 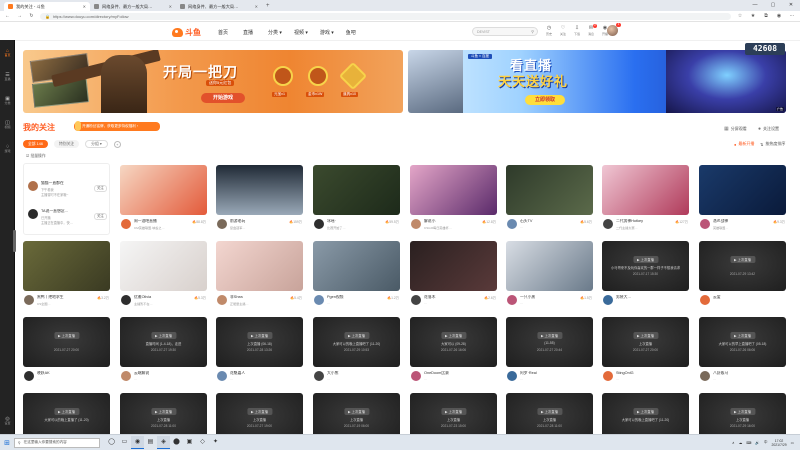 What do you see at coordinates (117, 144) in the screenshot?
I see `add-group-button: +` at bounding box center [117, 144].